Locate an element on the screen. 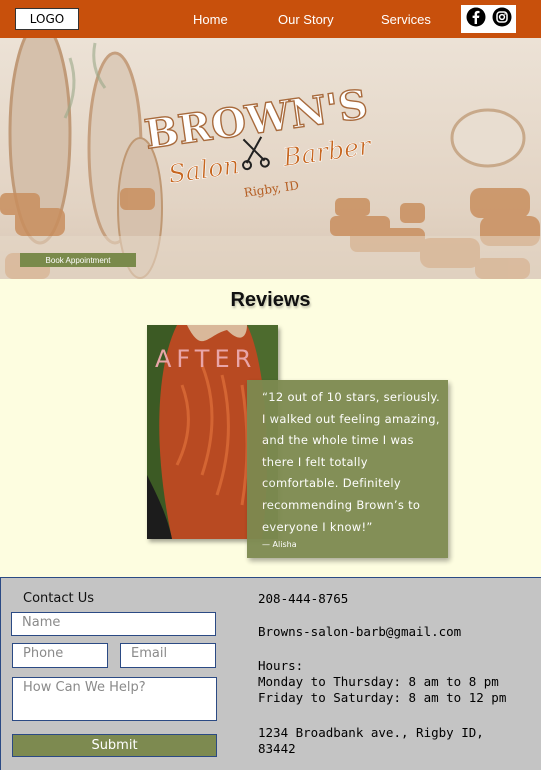 Image resolution: width=541 pixels, height=770 pixels. after-label: AFTER is located at coordinates (206, 359).